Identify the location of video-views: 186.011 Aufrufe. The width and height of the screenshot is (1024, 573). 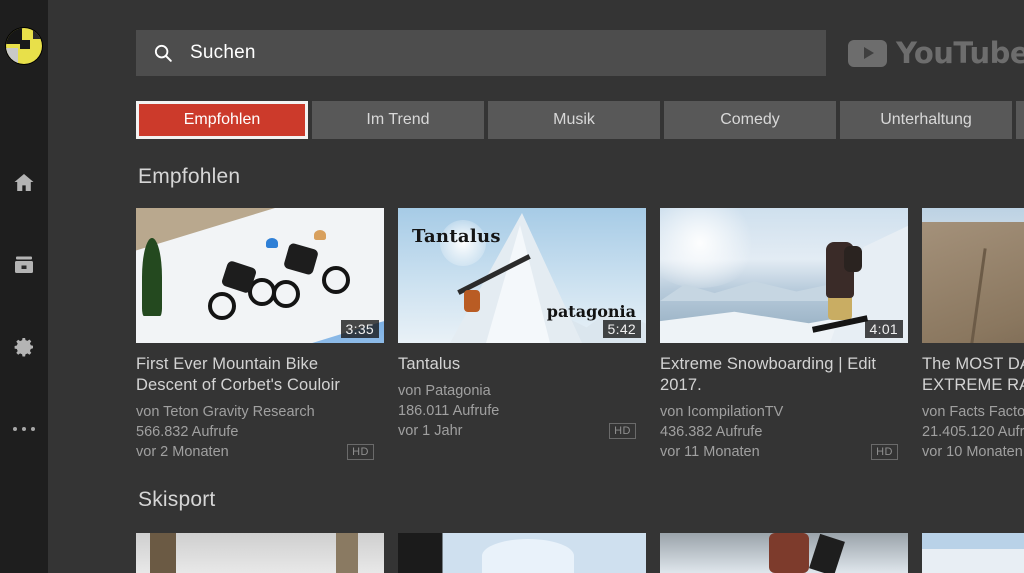
(449, 411).